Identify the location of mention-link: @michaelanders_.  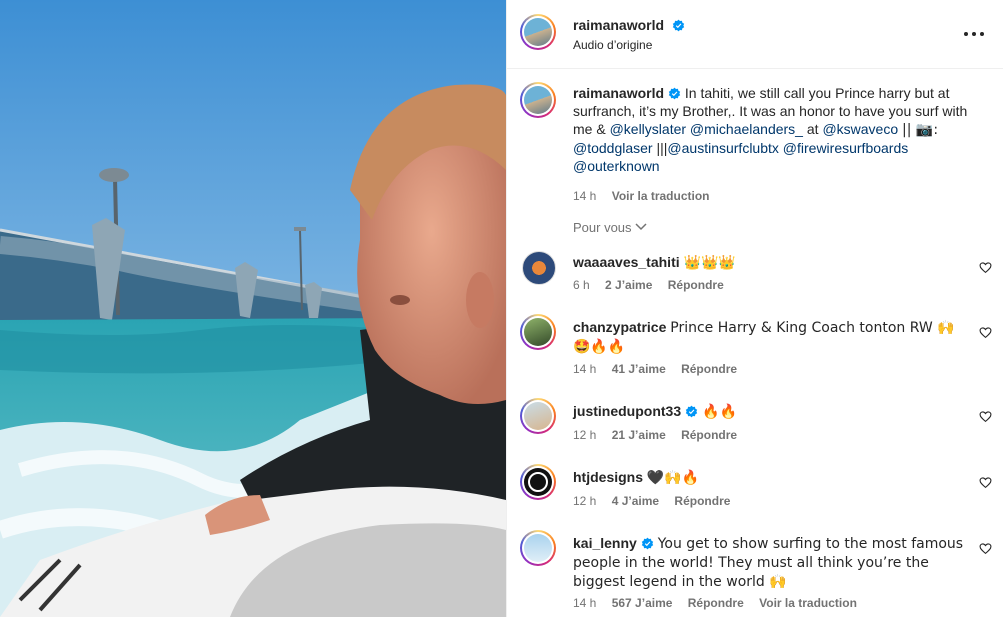
(746, 129).